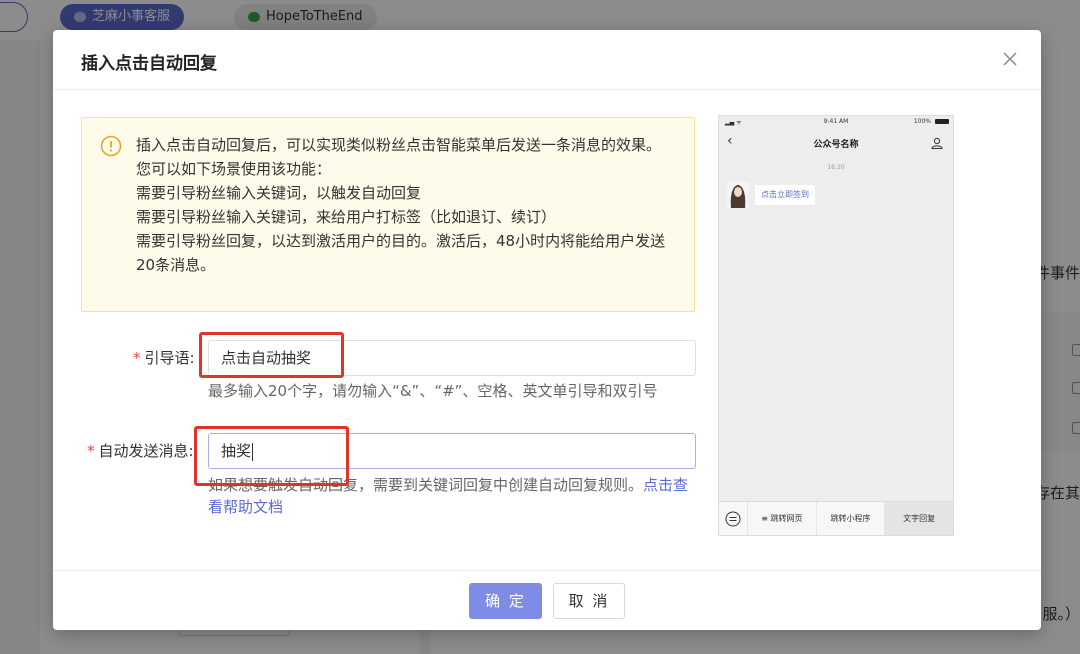  What do you see at coordinates (234, 169) in the screenshot?
I see `notice-line: 您可以如下场景使用该功能：` at bounding box center [234, 169].